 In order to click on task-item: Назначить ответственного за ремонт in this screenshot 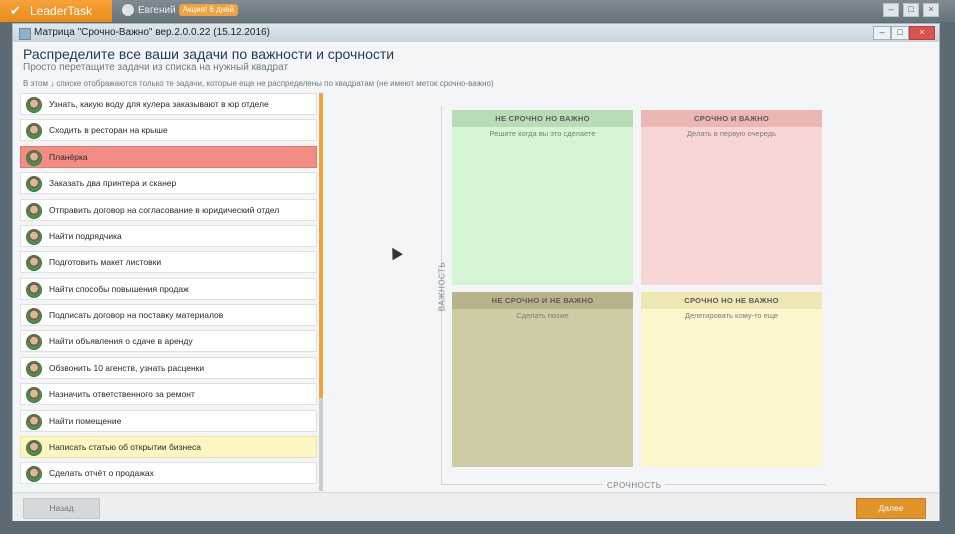, I will do `click(168, 394)`.